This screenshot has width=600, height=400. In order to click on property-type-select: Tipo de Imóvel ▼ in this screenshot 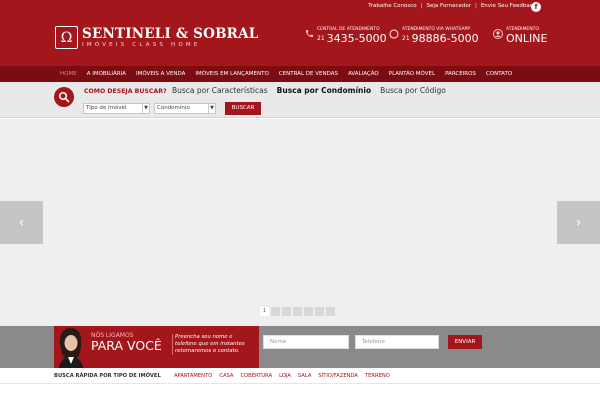, I will do `click(116, 108)`.